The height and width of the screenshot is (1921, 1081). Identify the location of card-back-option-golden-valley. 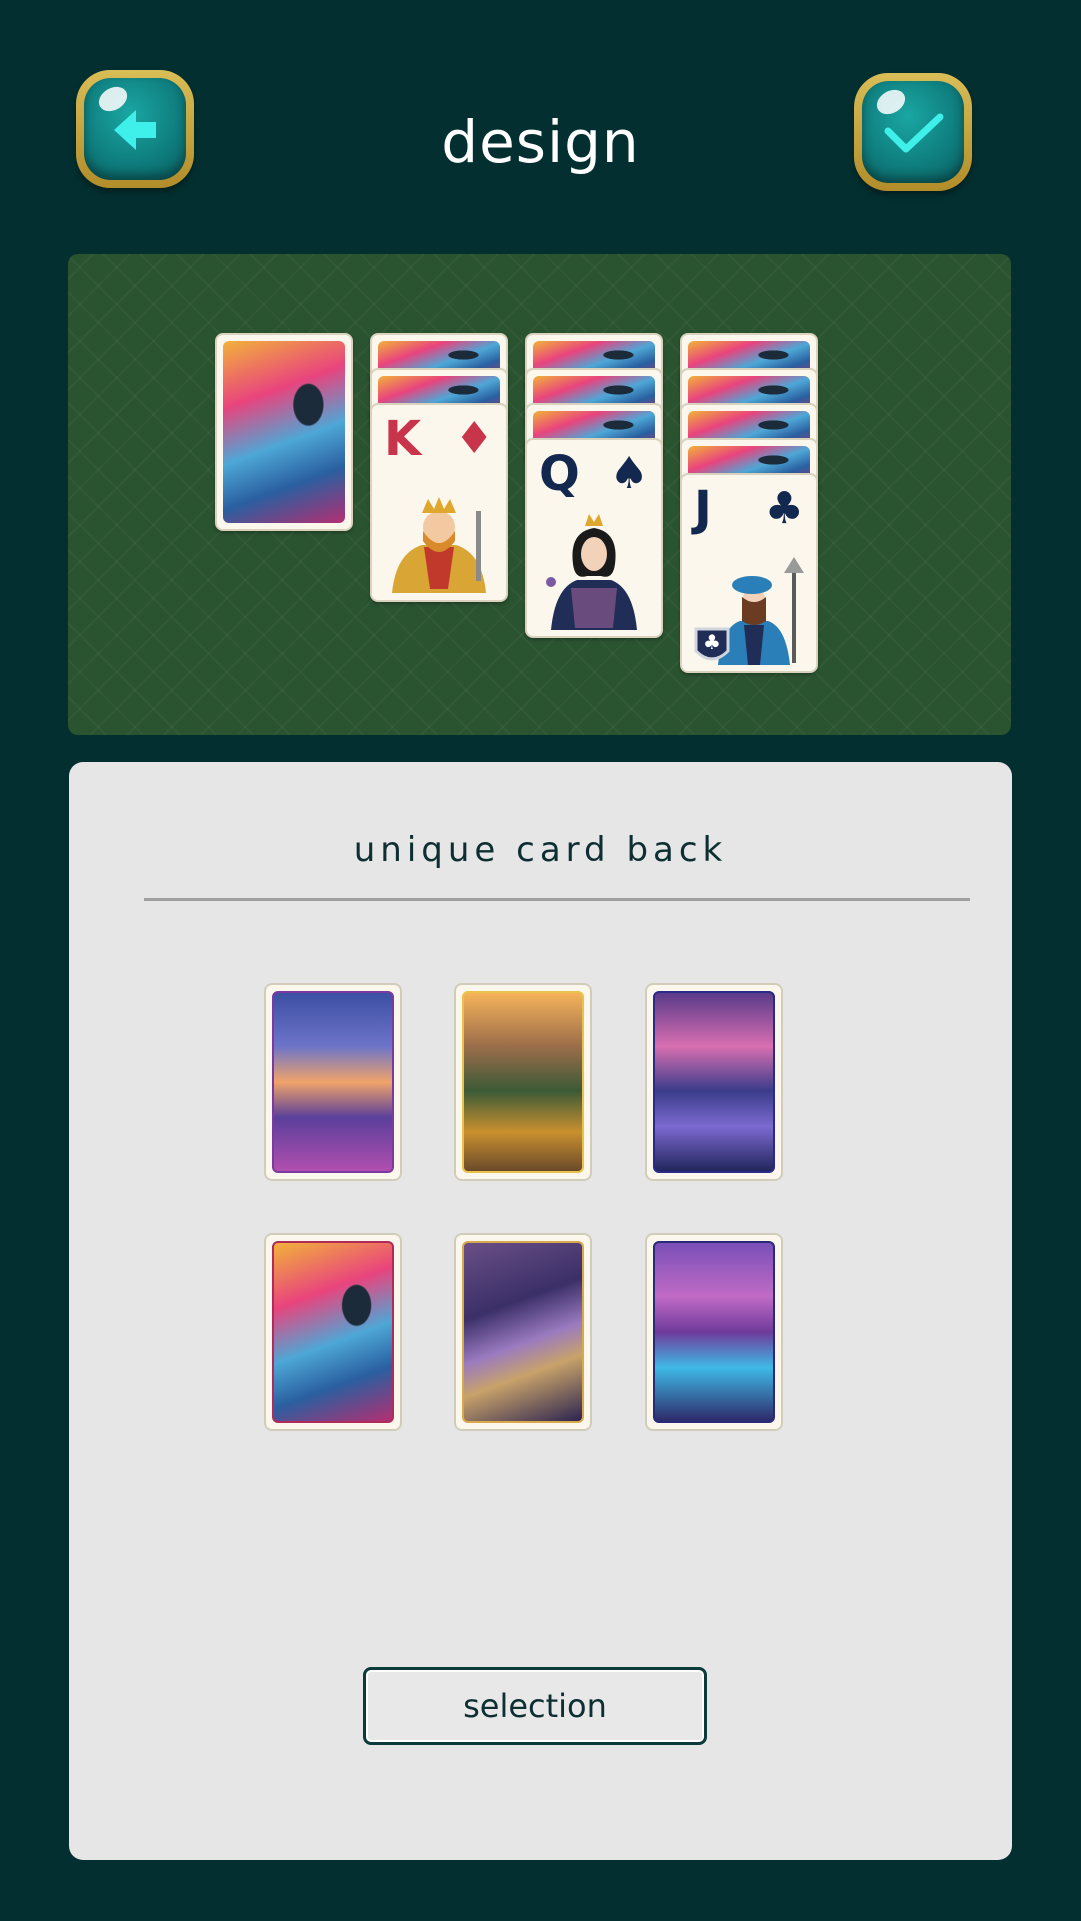
(523, 1082).